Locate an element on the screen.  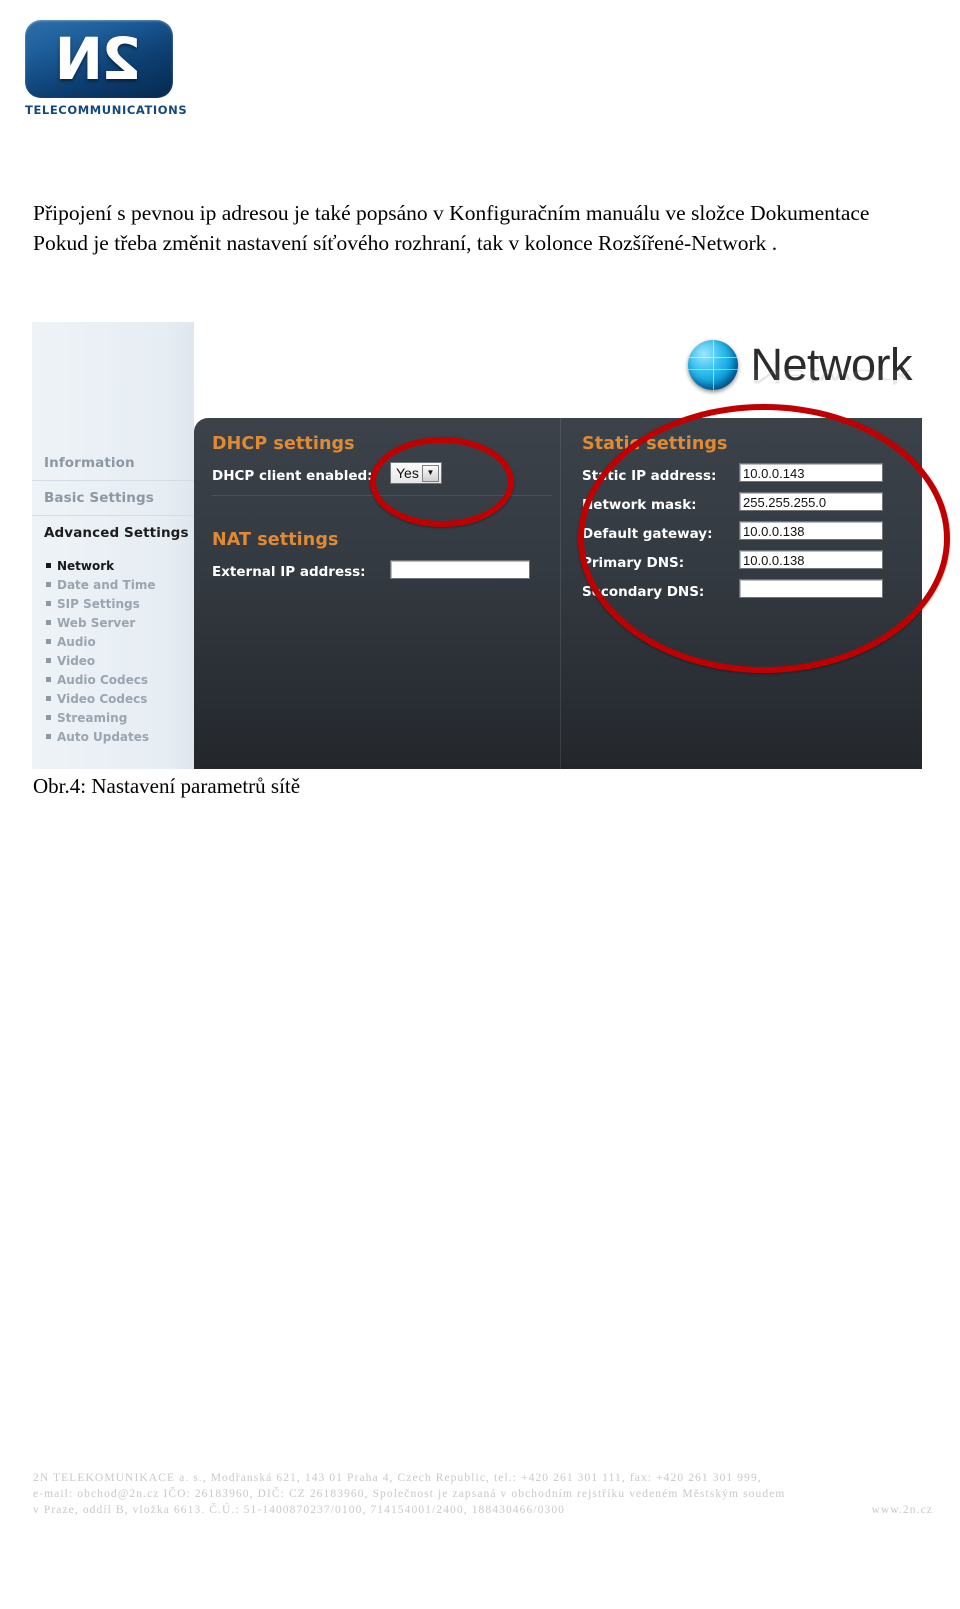
sidebar-item-date-and-time: Date and Time is located at coordinates (113, 584).